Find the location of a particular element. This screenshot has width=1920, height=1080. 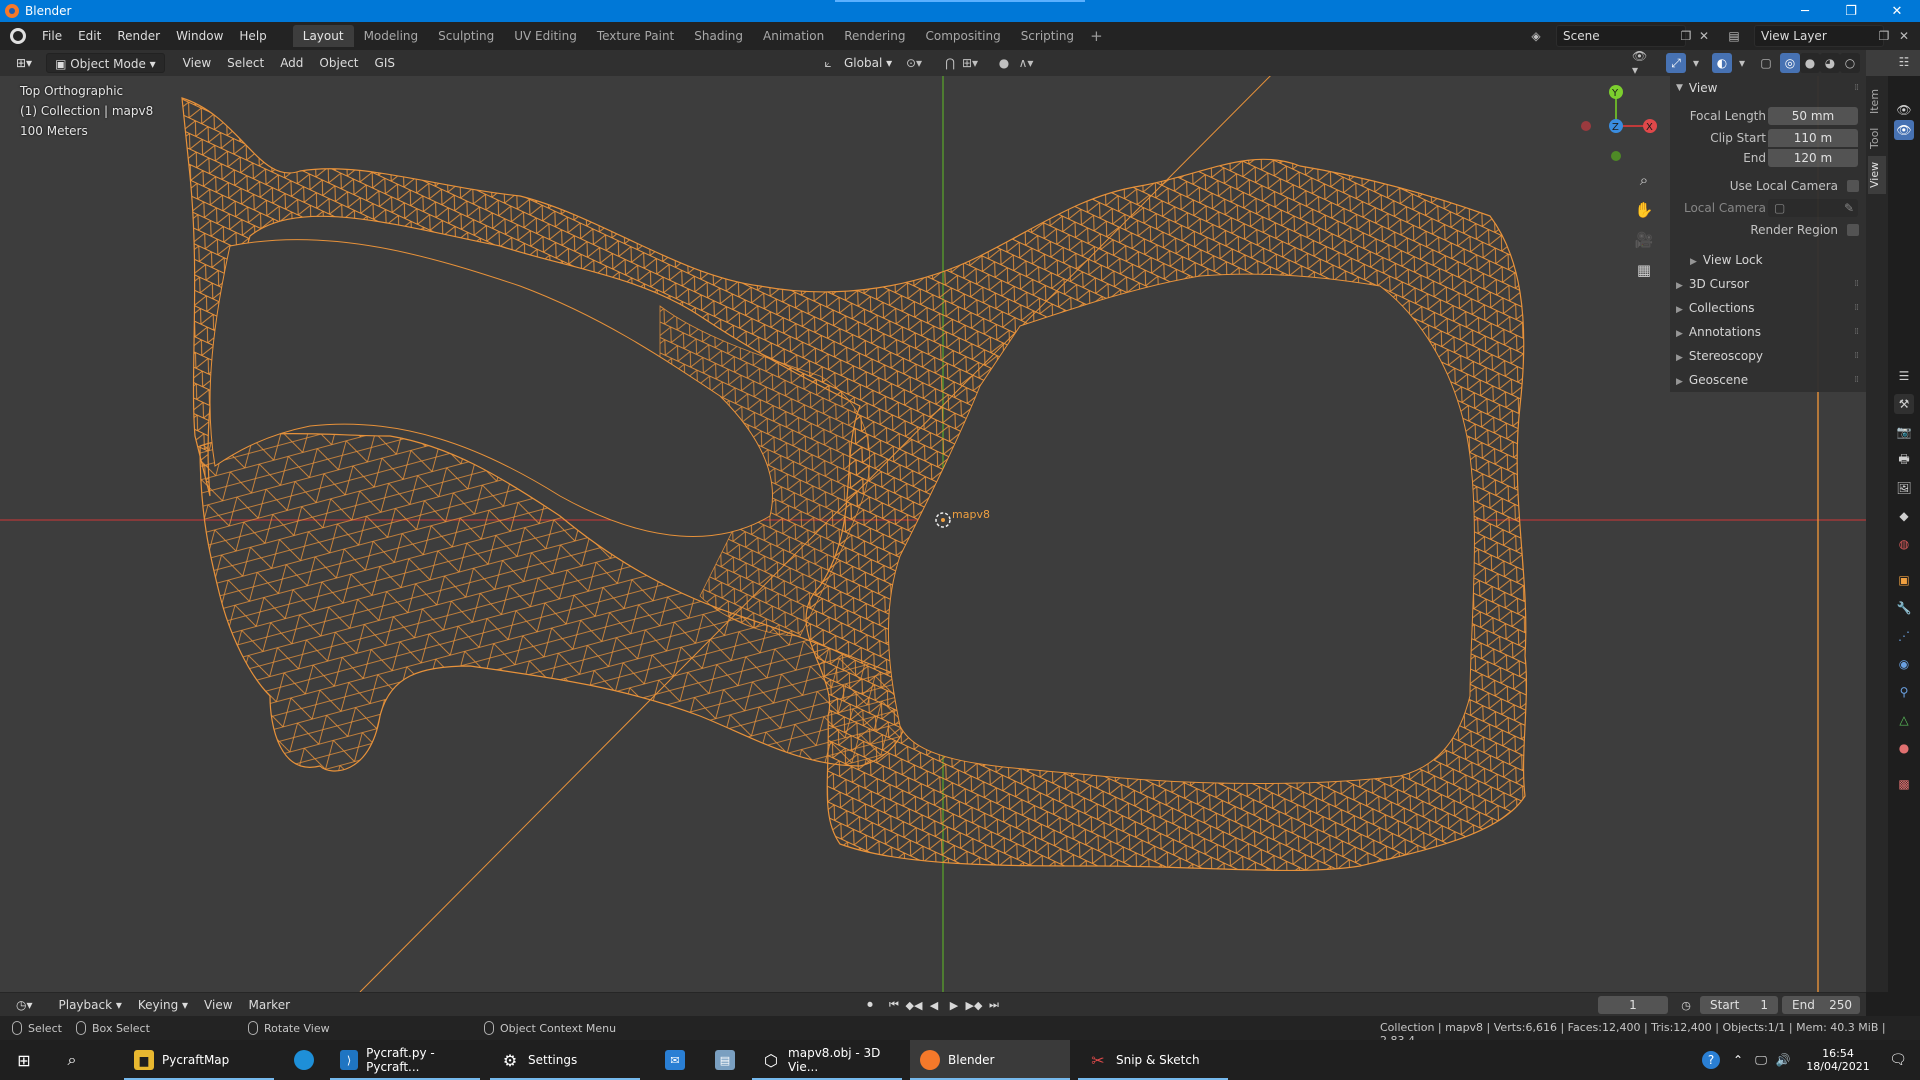

use-local-camera-checkbox is located at coordinates (1853, 186).